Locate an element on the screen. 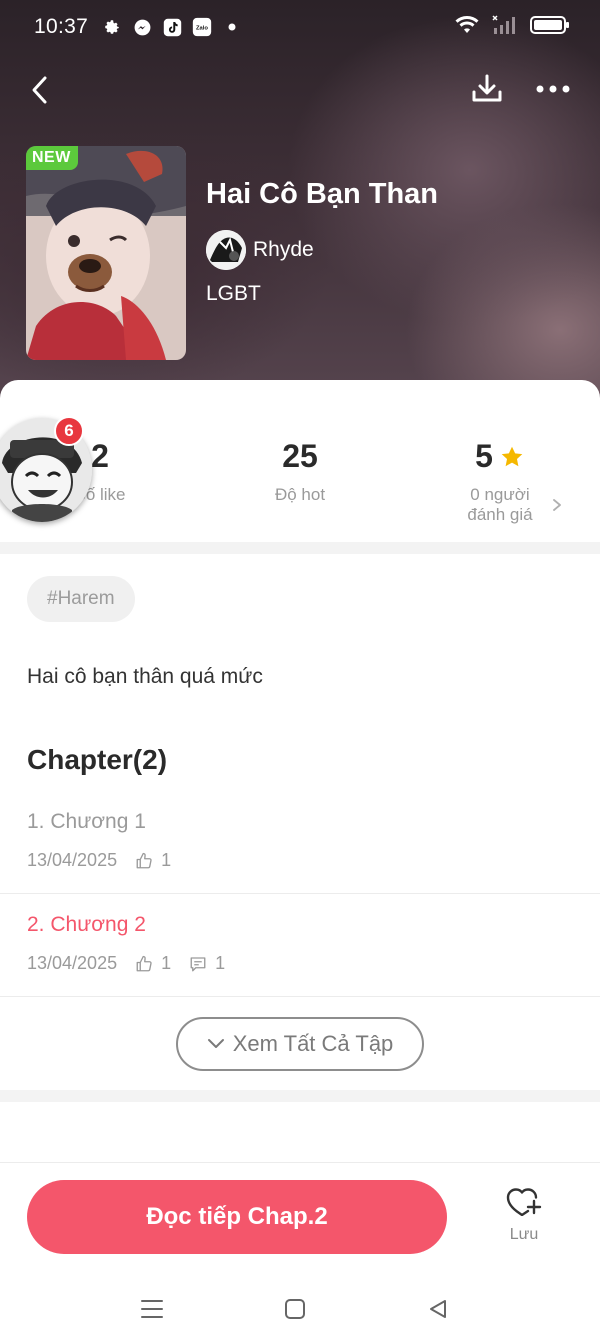 The height and width of the screenshot is (1343, 600). back-button is located at coordinates (40, 90).